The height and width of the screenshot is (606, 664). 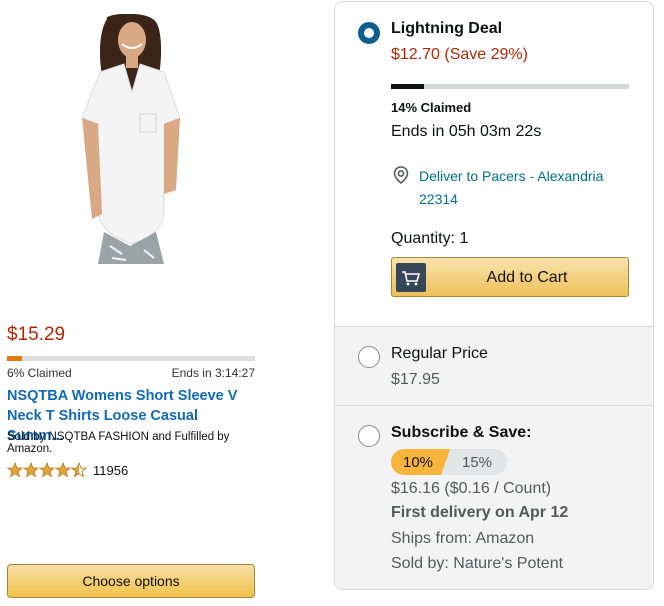 I want to click on add-to-cart-label: Add to Cart, so click(x=527, y=277).